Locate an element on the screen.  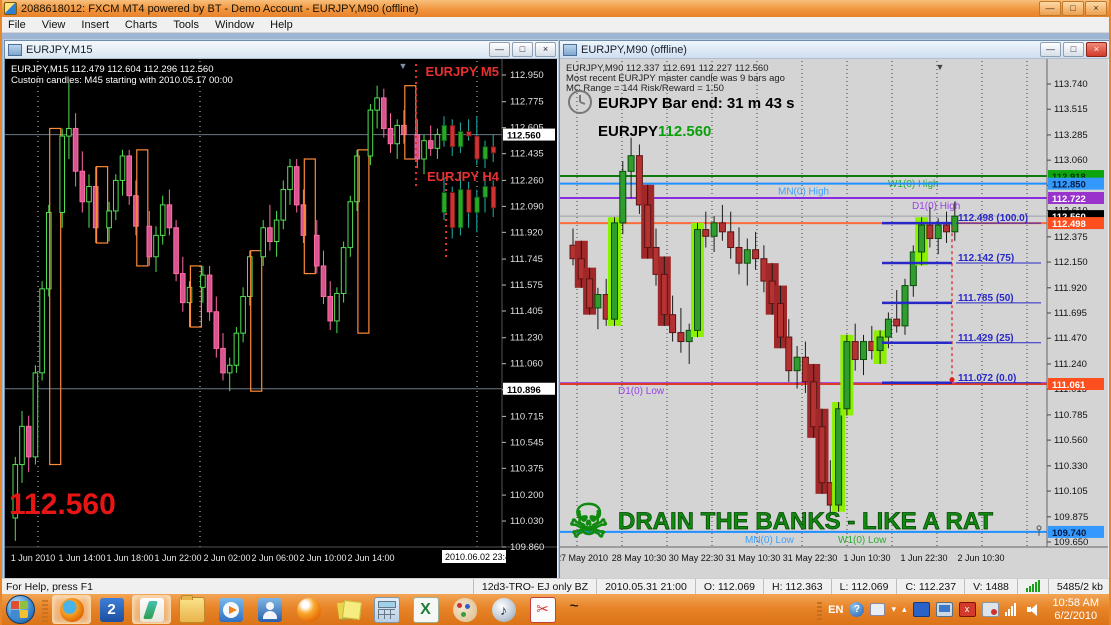
taskbar-item-itunes: ♪ is located at coordinates (503, 609).